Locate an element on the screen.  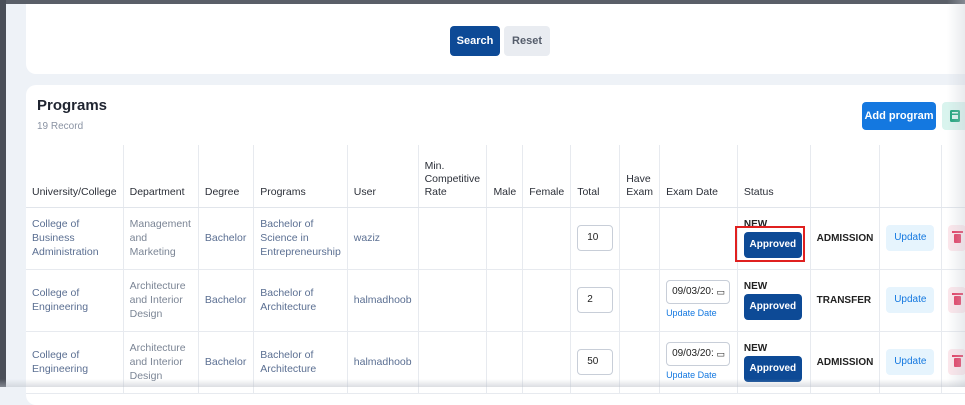
cell-college: College of Engineering is located at coordinates (75, 300).